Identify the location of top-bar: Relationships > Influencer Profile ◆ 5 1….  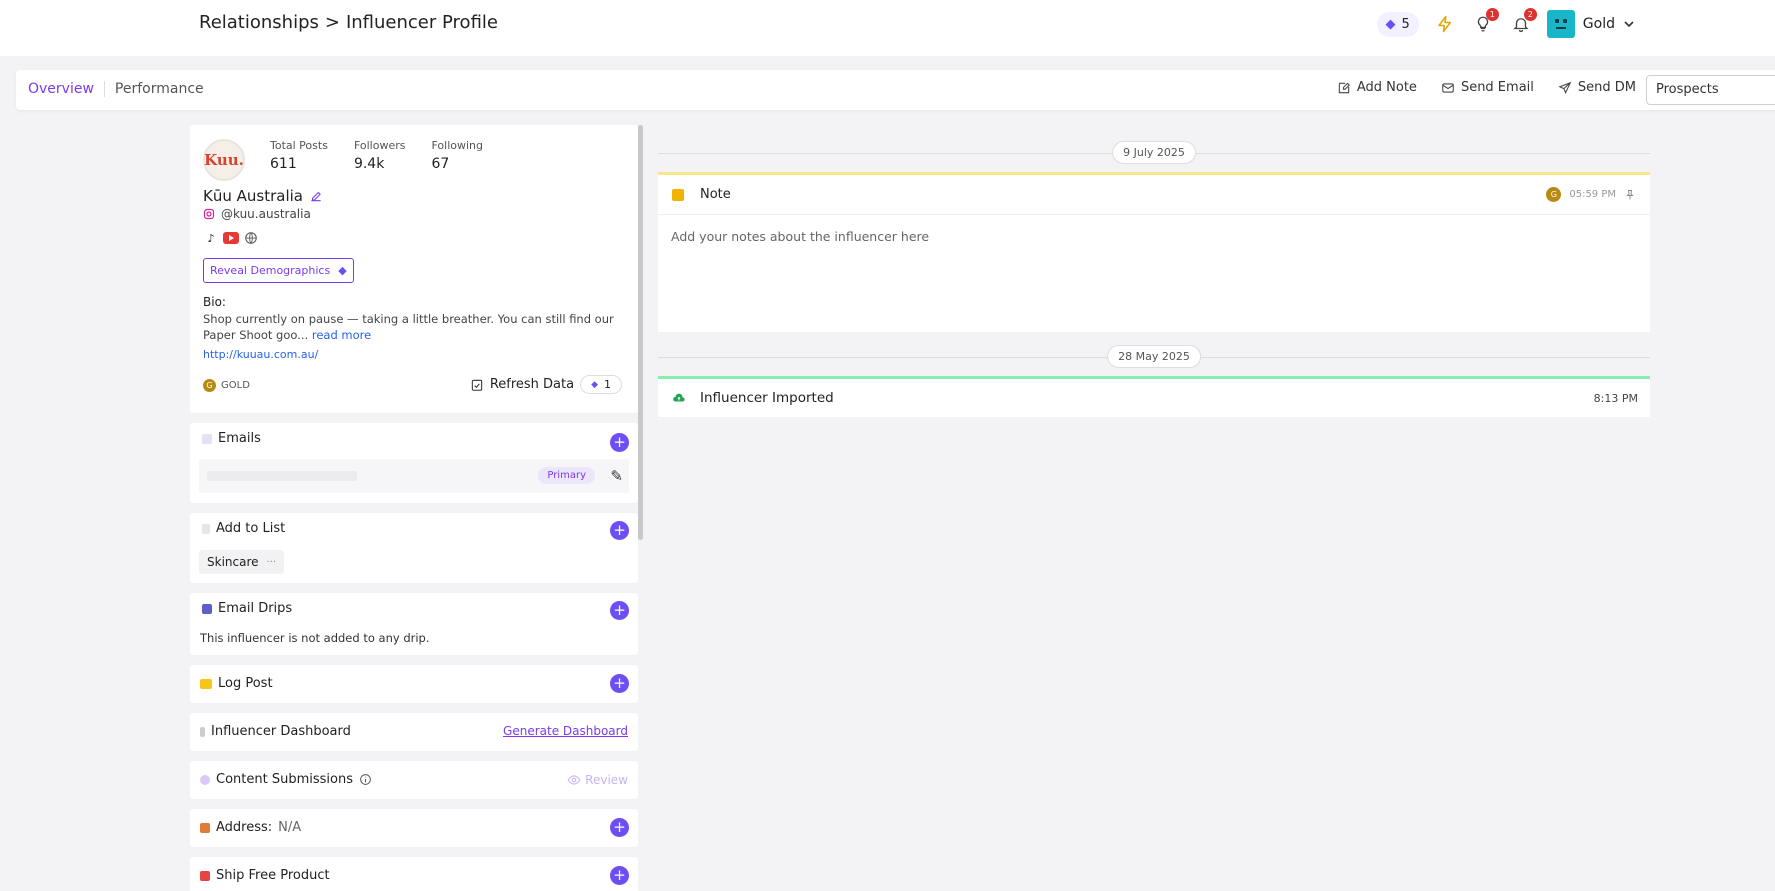
(887, 28).